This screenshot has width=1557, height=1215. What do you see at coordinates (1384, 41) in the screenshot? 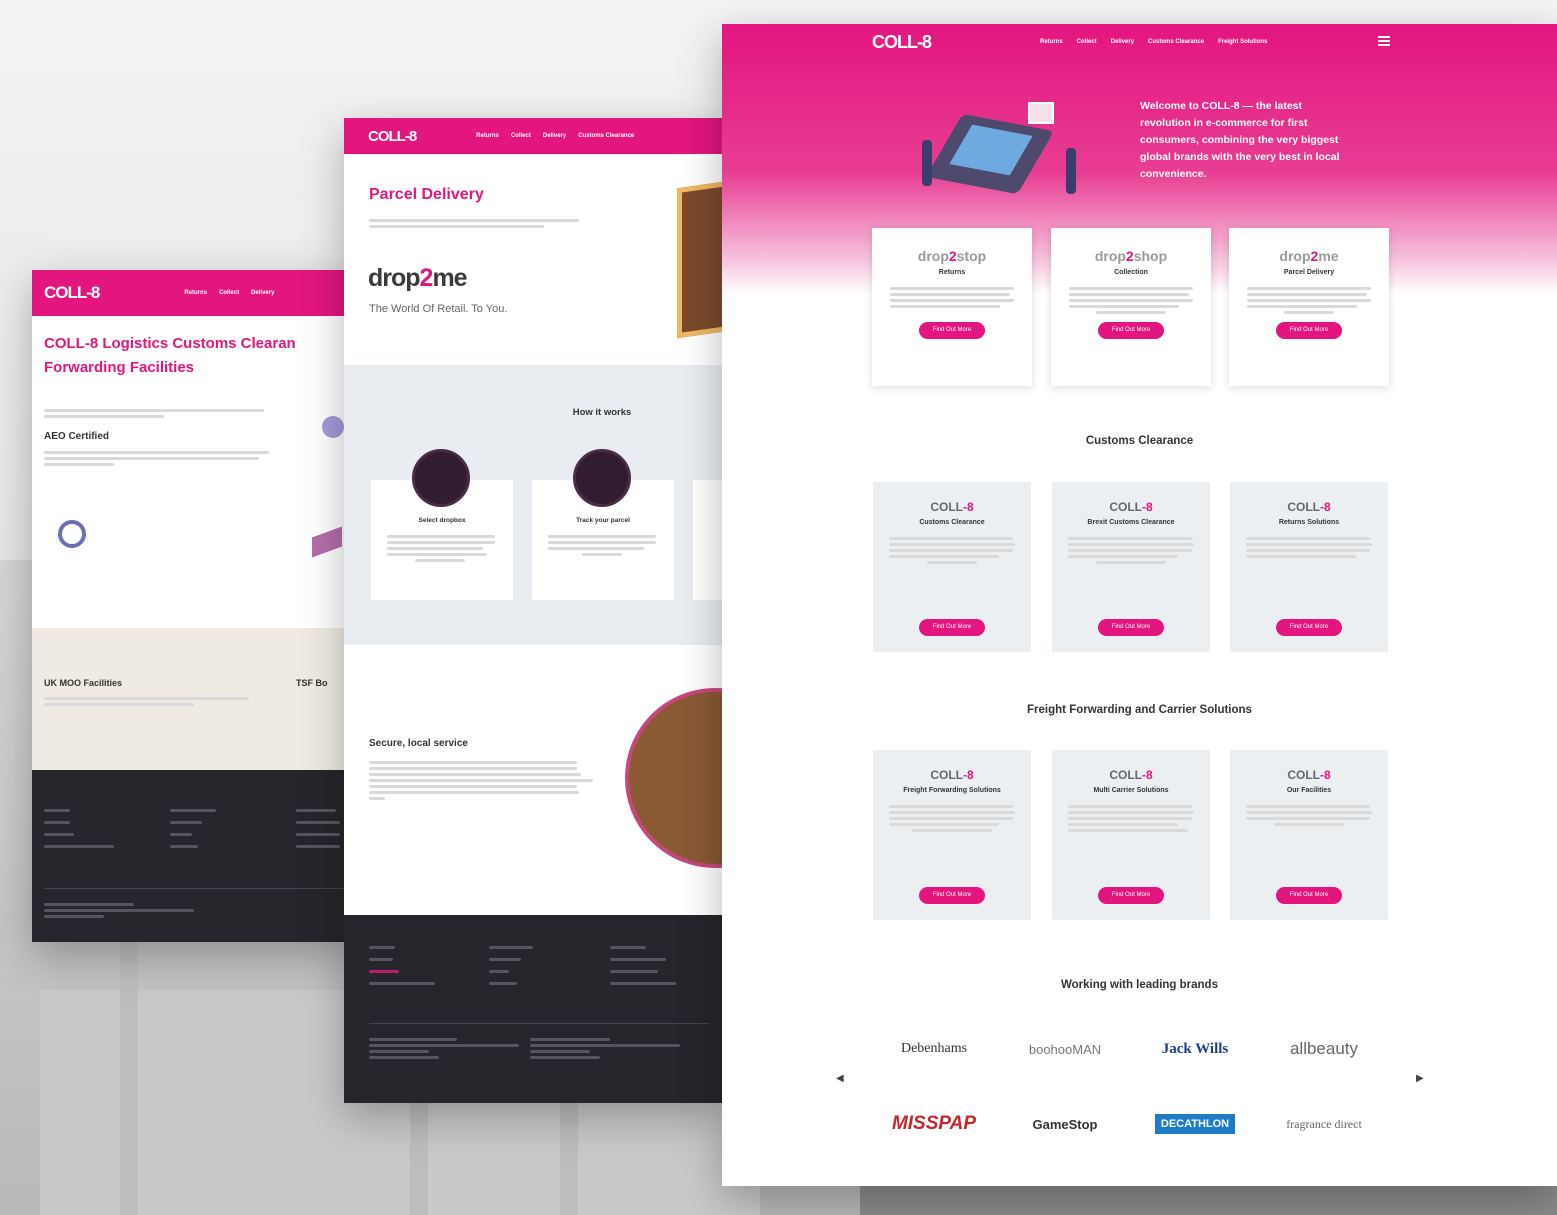
I see `menu-icon` at bounding box center [1384, 41].